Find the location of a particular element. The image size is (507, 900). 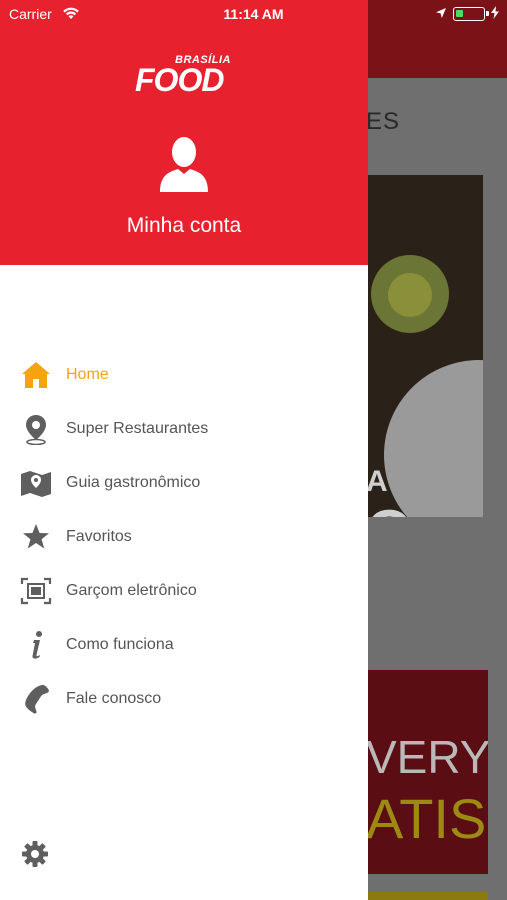

menu-label-favoritos: Favoritos is located at coordinates (99, 536).